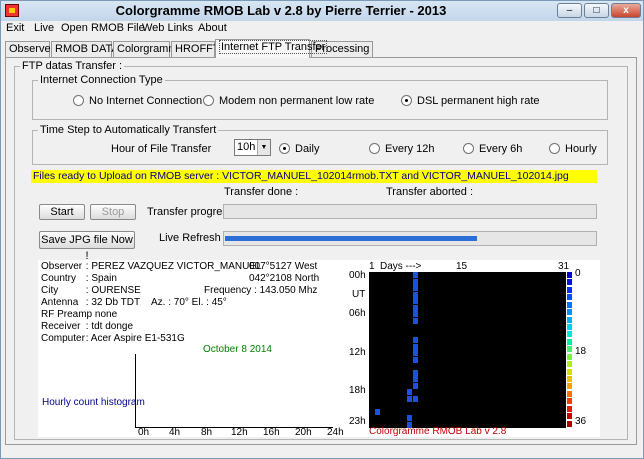 The image size is (644, 459). Describe the element at coordinates (596, 10) in the screenshot. I see `maximize-button: □` at that location.